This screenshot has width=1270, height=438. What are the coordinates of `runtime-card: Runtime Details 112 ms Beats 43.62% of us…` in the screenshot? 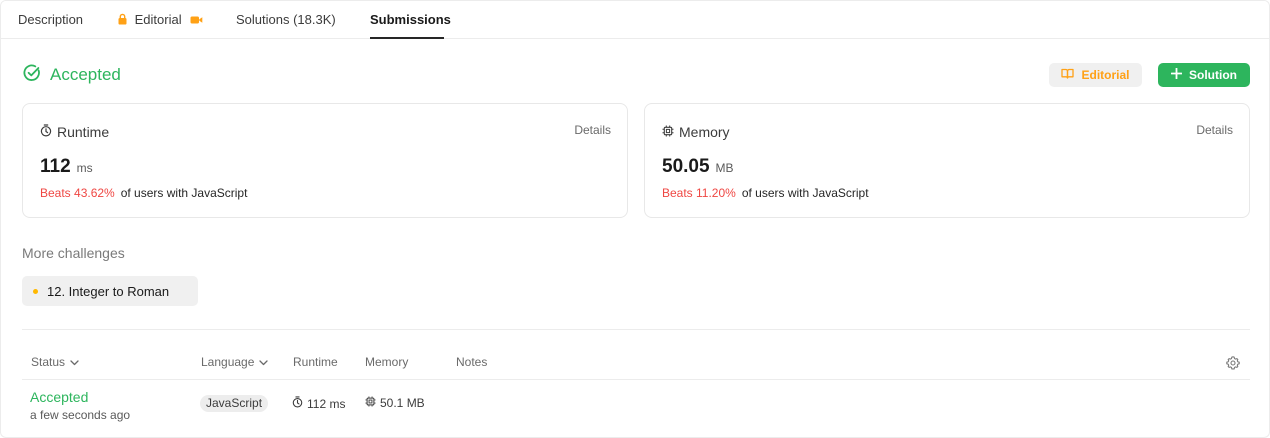 It's located at (325, 160).